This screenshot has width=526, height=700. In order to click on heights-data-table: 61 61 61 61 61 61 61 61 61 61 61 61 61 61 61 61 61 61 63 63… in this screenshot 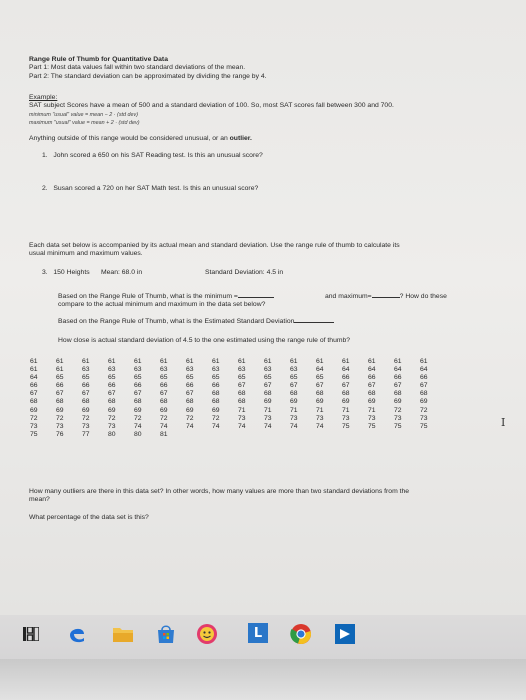, I will do `click(238, 398)`.